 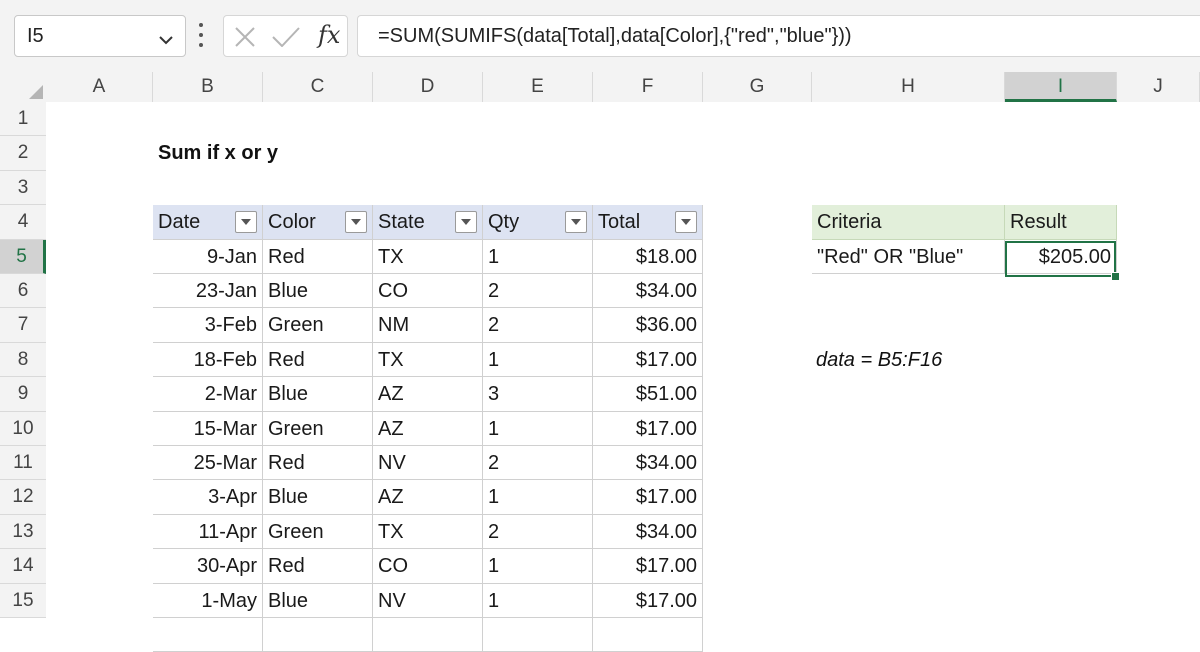 What do you see at coordinates (428, 325) in the screenshot?
I see `table-cell: NM` at bounding box center [428, 325].